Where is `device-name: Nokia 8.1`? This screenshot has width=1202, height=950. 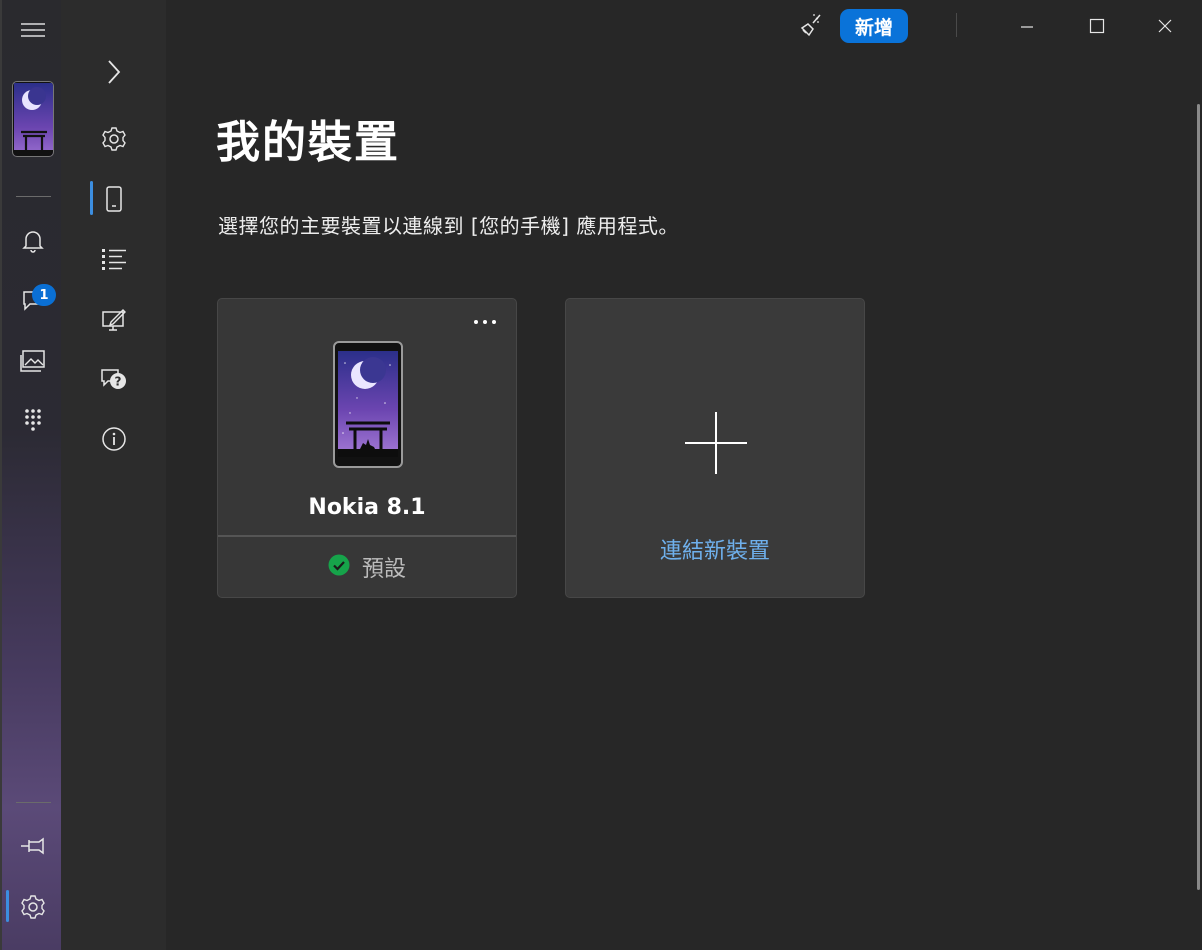 device-name: Nokia 8.1 is located at coordinates (367, 507).